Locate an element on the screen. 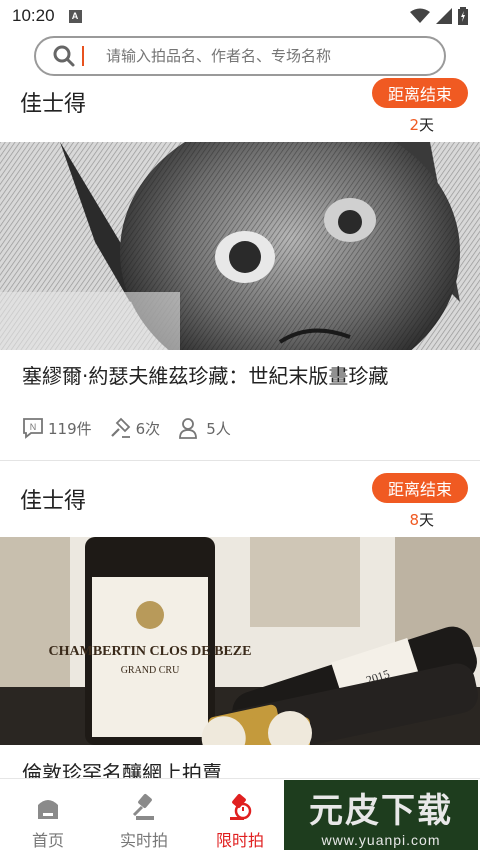 Image resolution: width=480 pixels, height=854 pixels. wifi-icon is located at coordinates (420, 15).